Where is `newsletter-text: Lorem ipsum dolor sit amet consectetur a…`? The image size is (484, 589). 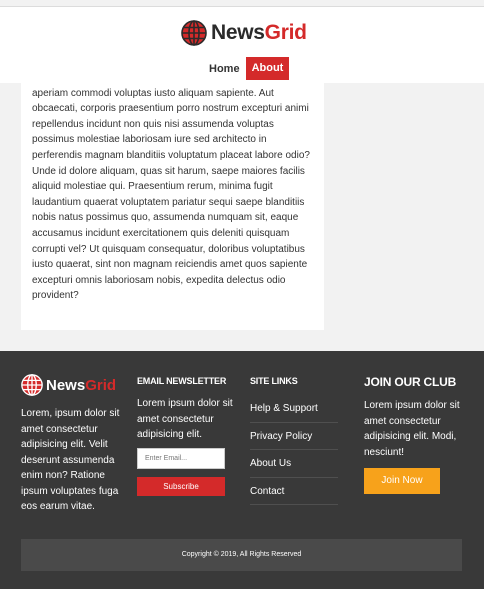
newsletter-text: Lorem ipsum dolor sit amet consectetur a… is located at coordinates (185, 419).